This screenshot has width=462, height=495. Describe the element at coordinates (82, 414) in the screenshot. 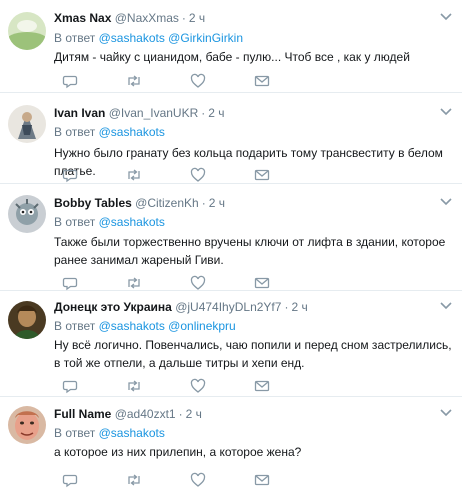

I see `author-name: Full Name` at that location.